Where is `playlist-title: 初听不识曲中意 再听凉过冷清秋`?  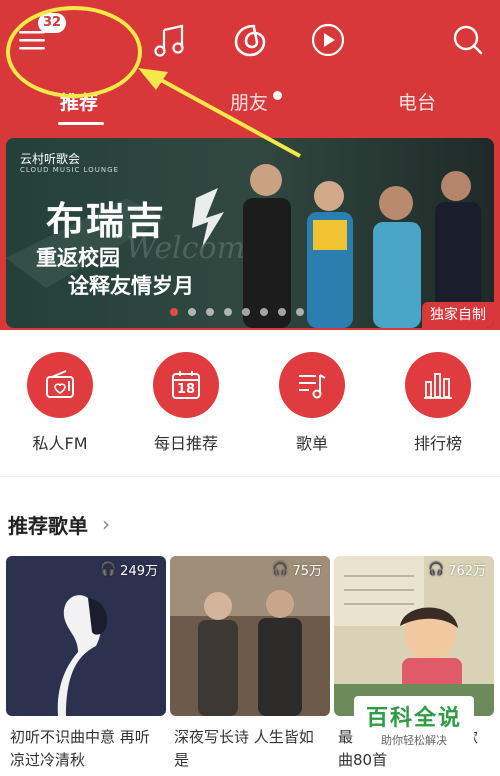
playlist-title: 初听不识曲中意 再听凉过冷清秋 is located at coordinates (80, 748).